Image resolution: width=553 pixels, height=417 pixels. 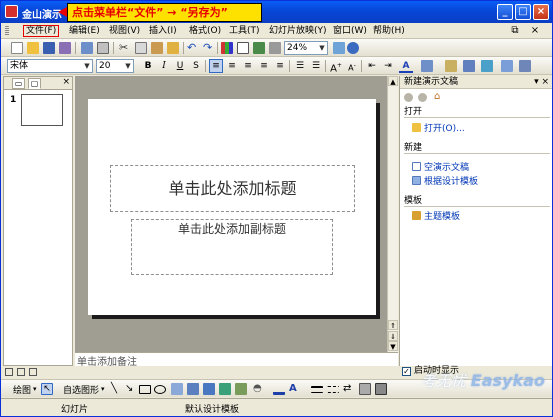 I want to click on autoshape-menu: 自选图形, so click(x=81, y=389).